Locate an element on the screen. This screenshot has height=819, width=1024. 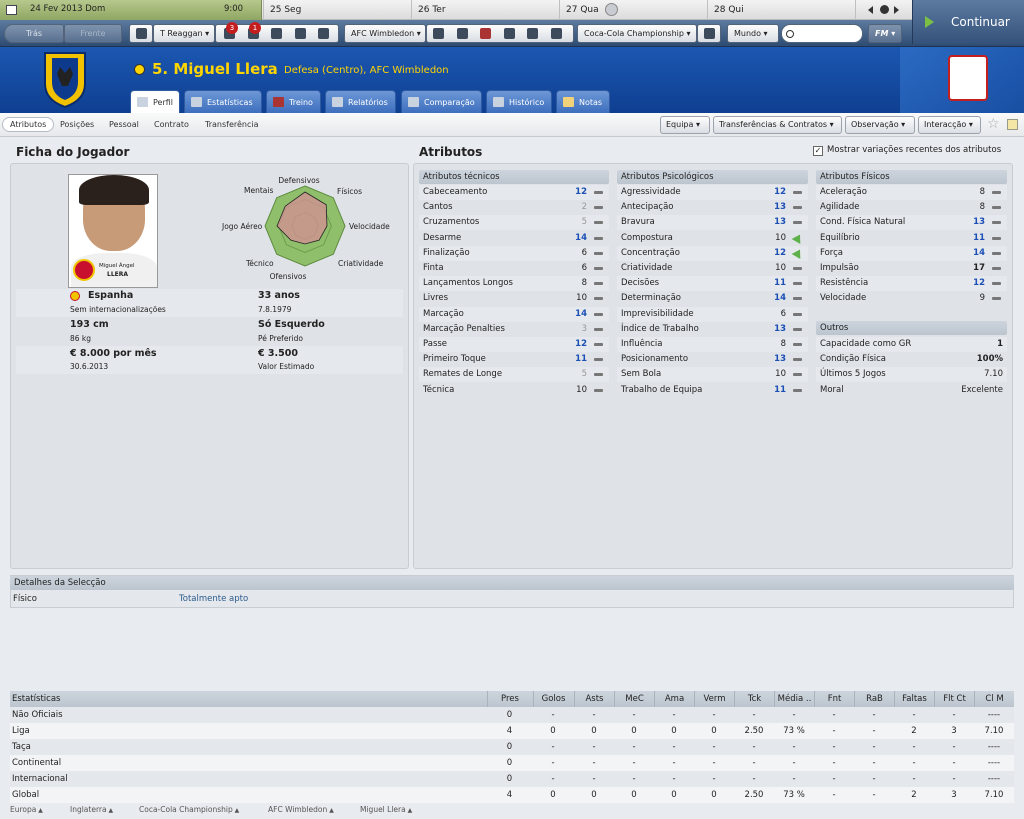
home-button is located at coordinates (141, 33).